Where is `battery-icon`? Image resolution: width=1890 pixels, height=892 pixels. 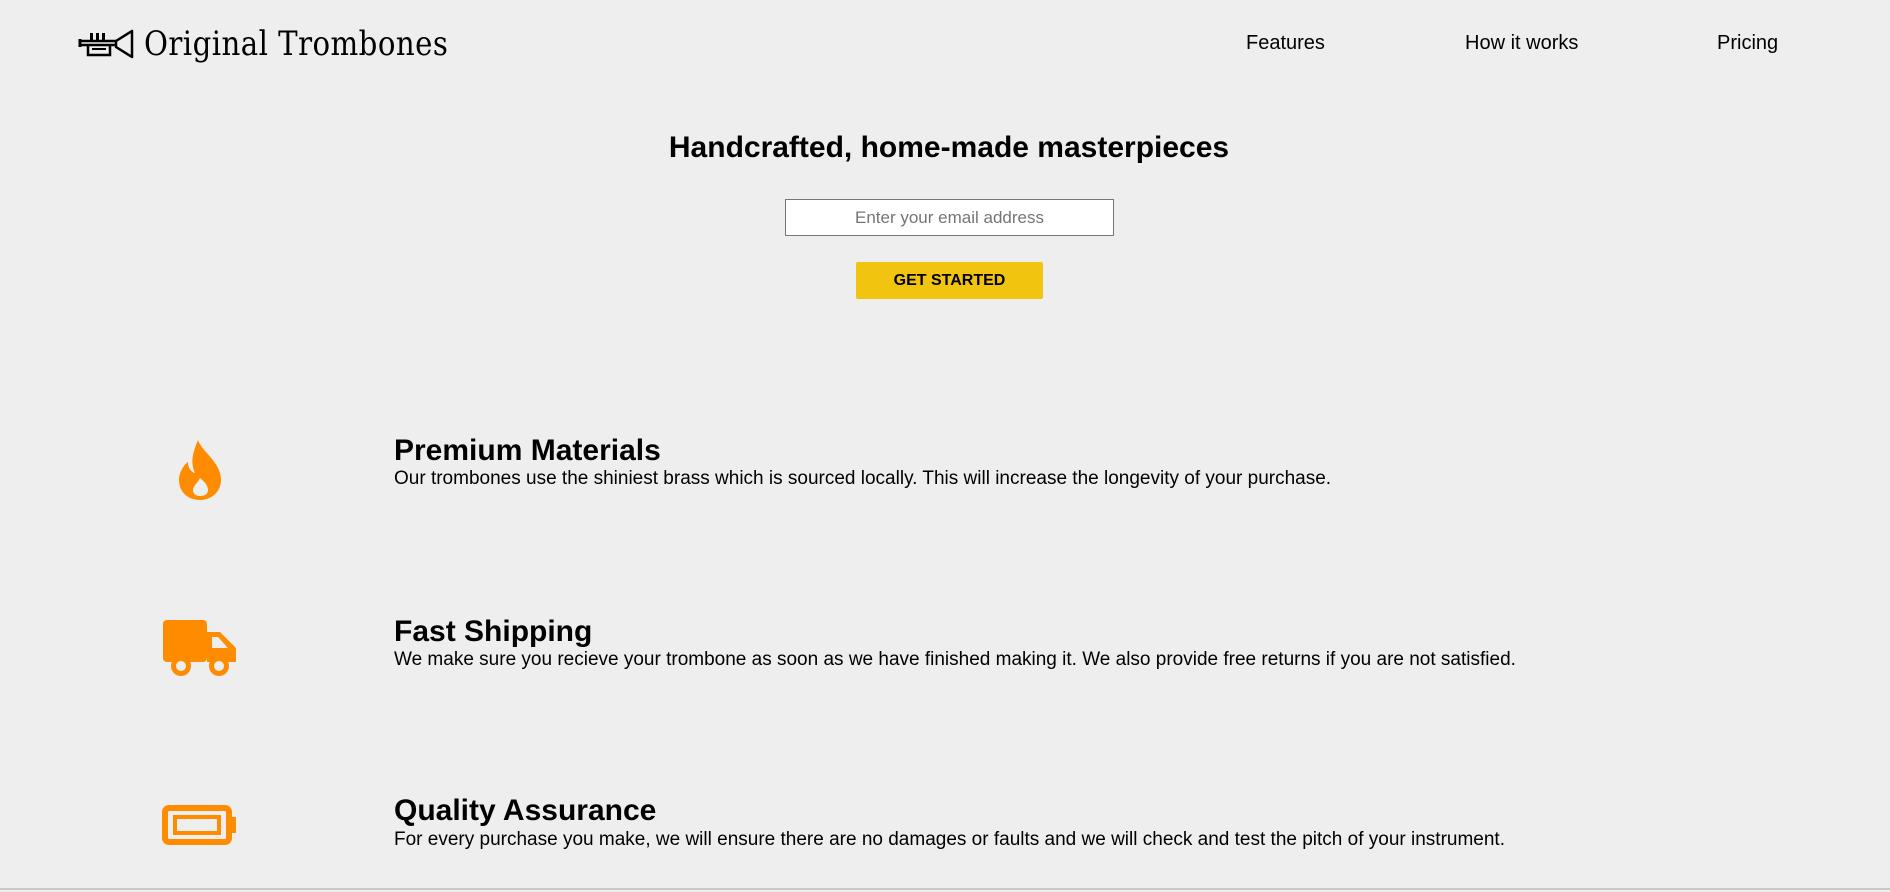 battery-icon is located at coordinates (199, 825).